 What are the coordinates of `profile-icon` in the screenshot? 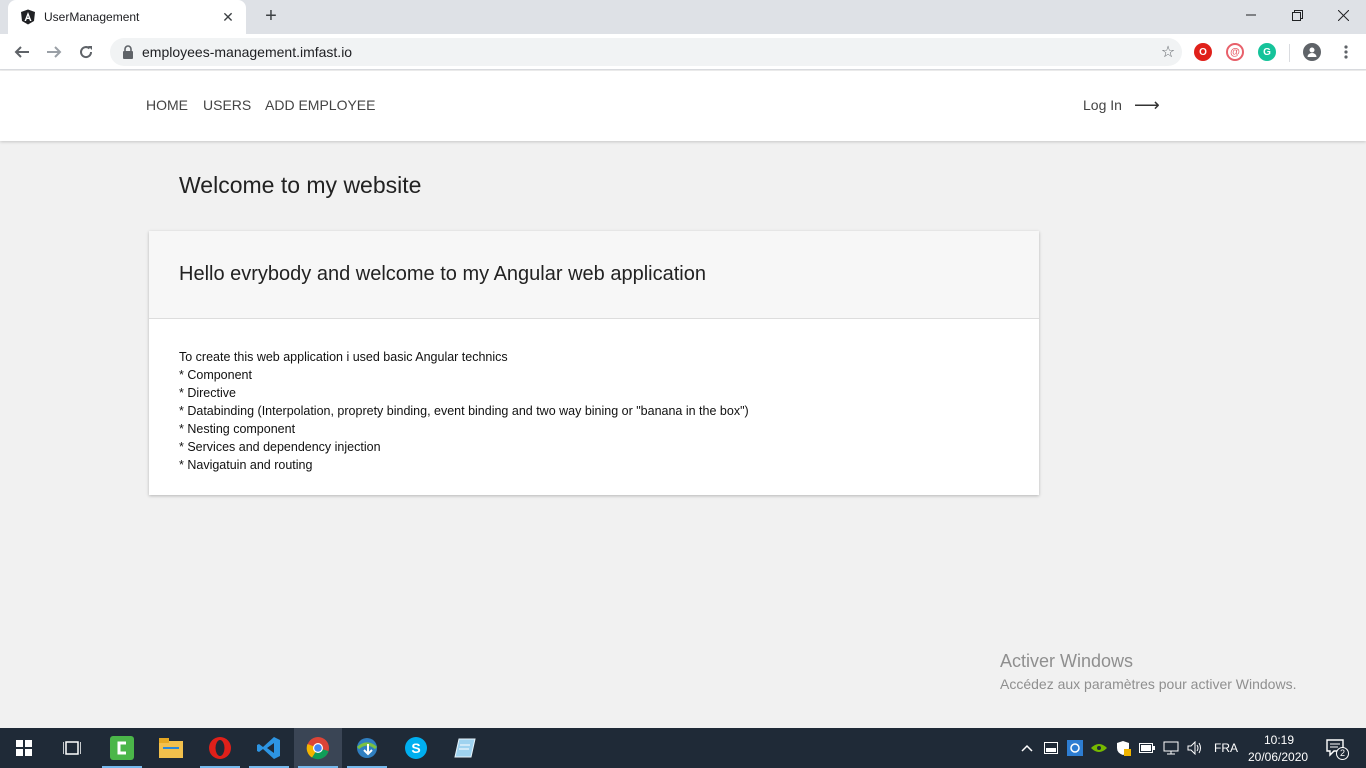 It's located at (1312, 52).